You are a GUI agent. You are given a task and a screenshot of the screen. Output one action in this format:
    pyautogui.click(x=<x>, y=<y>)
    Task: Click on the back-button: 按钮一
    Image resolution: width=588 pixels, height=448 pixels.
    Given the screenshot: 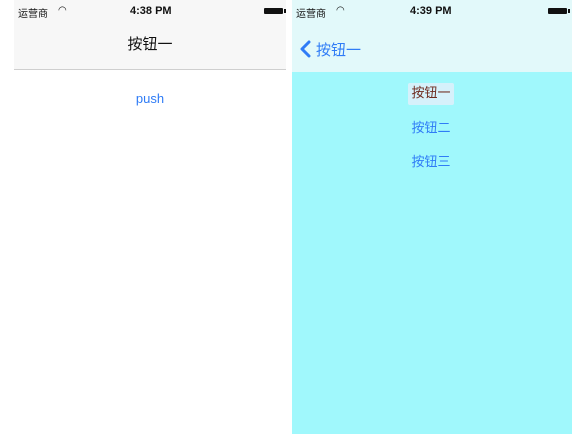 What is the action you would take?
    pyautogui.click(x=329, y=49)
    